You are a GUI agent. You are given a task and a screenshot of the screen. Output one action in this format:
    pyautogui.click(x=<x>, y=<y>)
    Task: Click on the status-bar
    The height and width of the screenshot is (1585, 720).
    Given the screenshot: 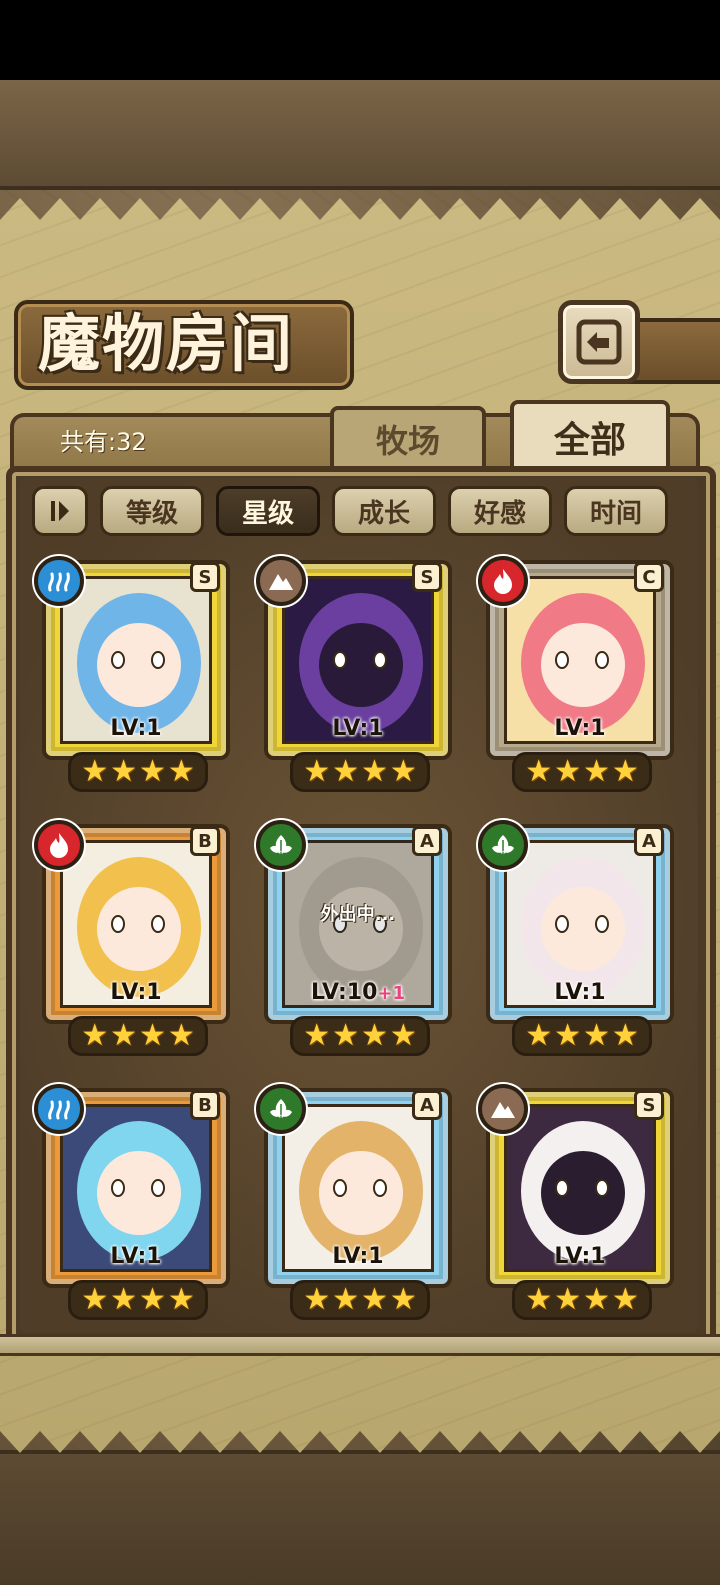 What is the action you would take?
    pyautogui.click(x=360, y=40)
    